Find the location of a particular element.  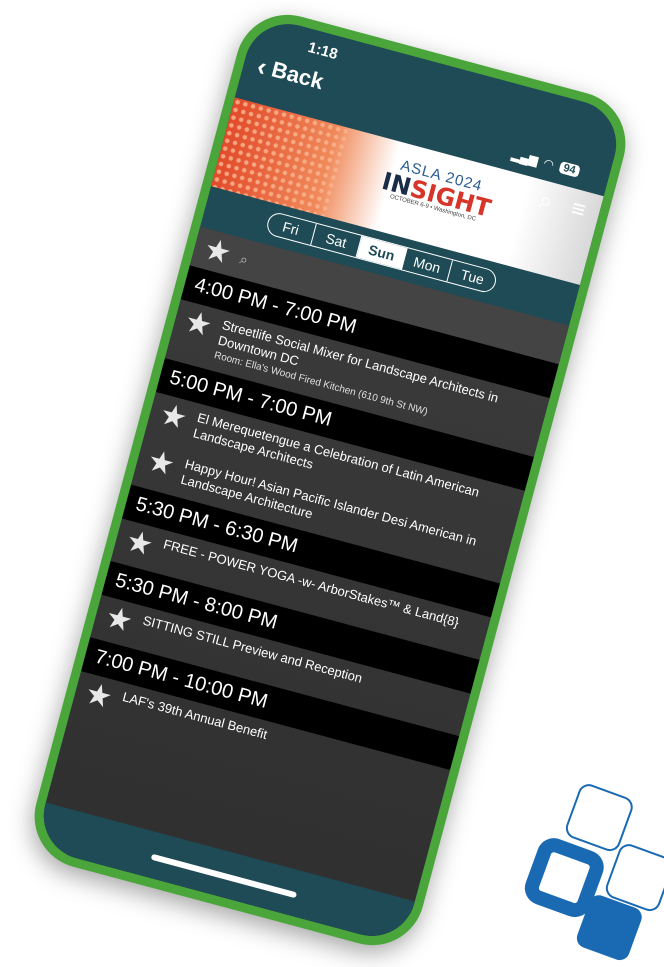

banner-pattern is located at coordinates (280, 157).